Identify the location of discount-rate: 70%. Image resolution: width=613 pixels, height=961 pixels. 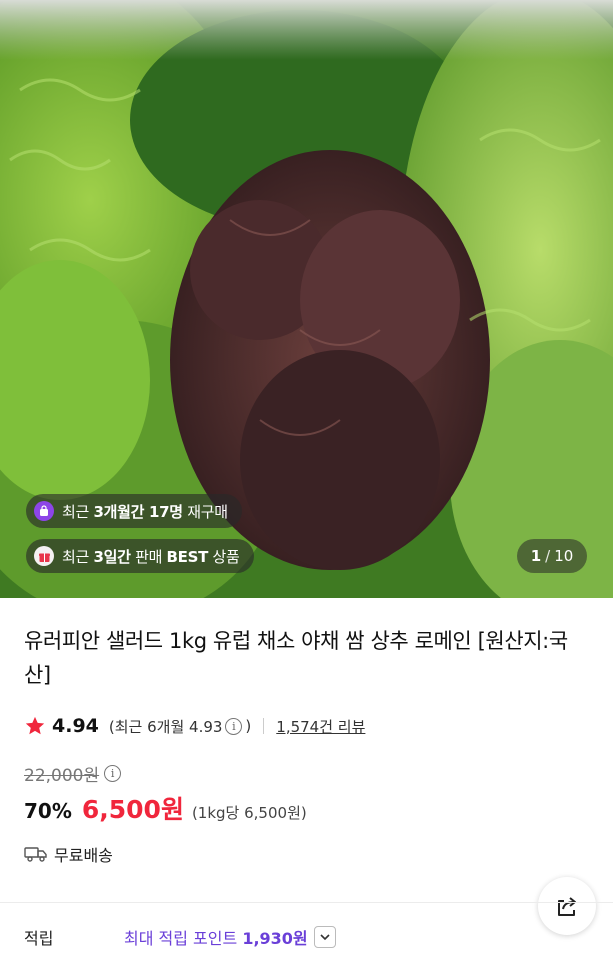
(48, 811).